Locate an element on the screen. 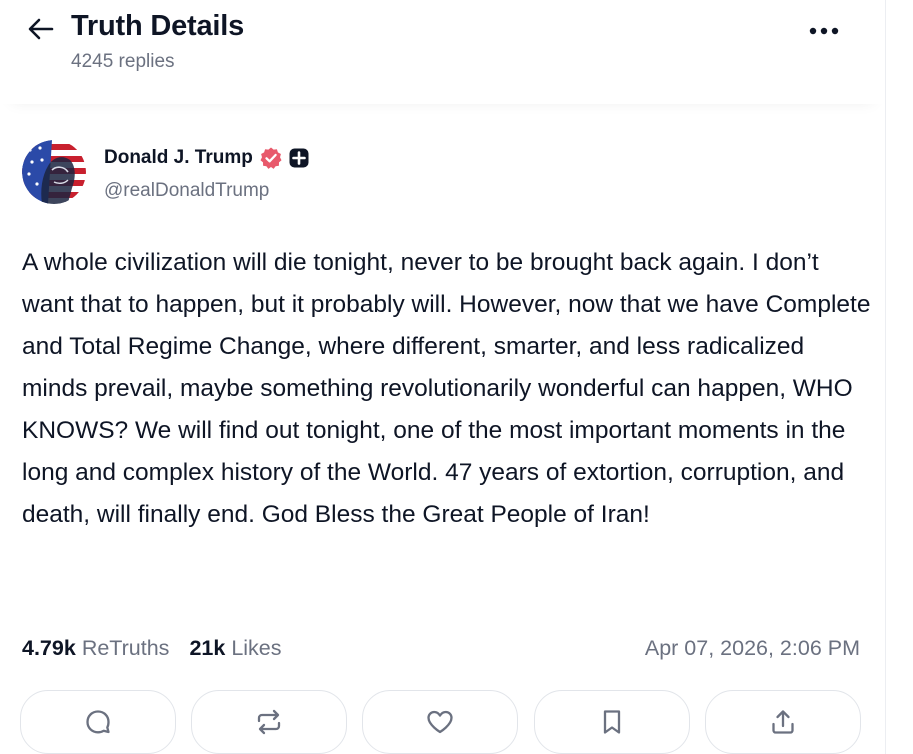 The width and height of the screenshot is (913, 754). likes-count: 21k is located at coordinates (207, 648).